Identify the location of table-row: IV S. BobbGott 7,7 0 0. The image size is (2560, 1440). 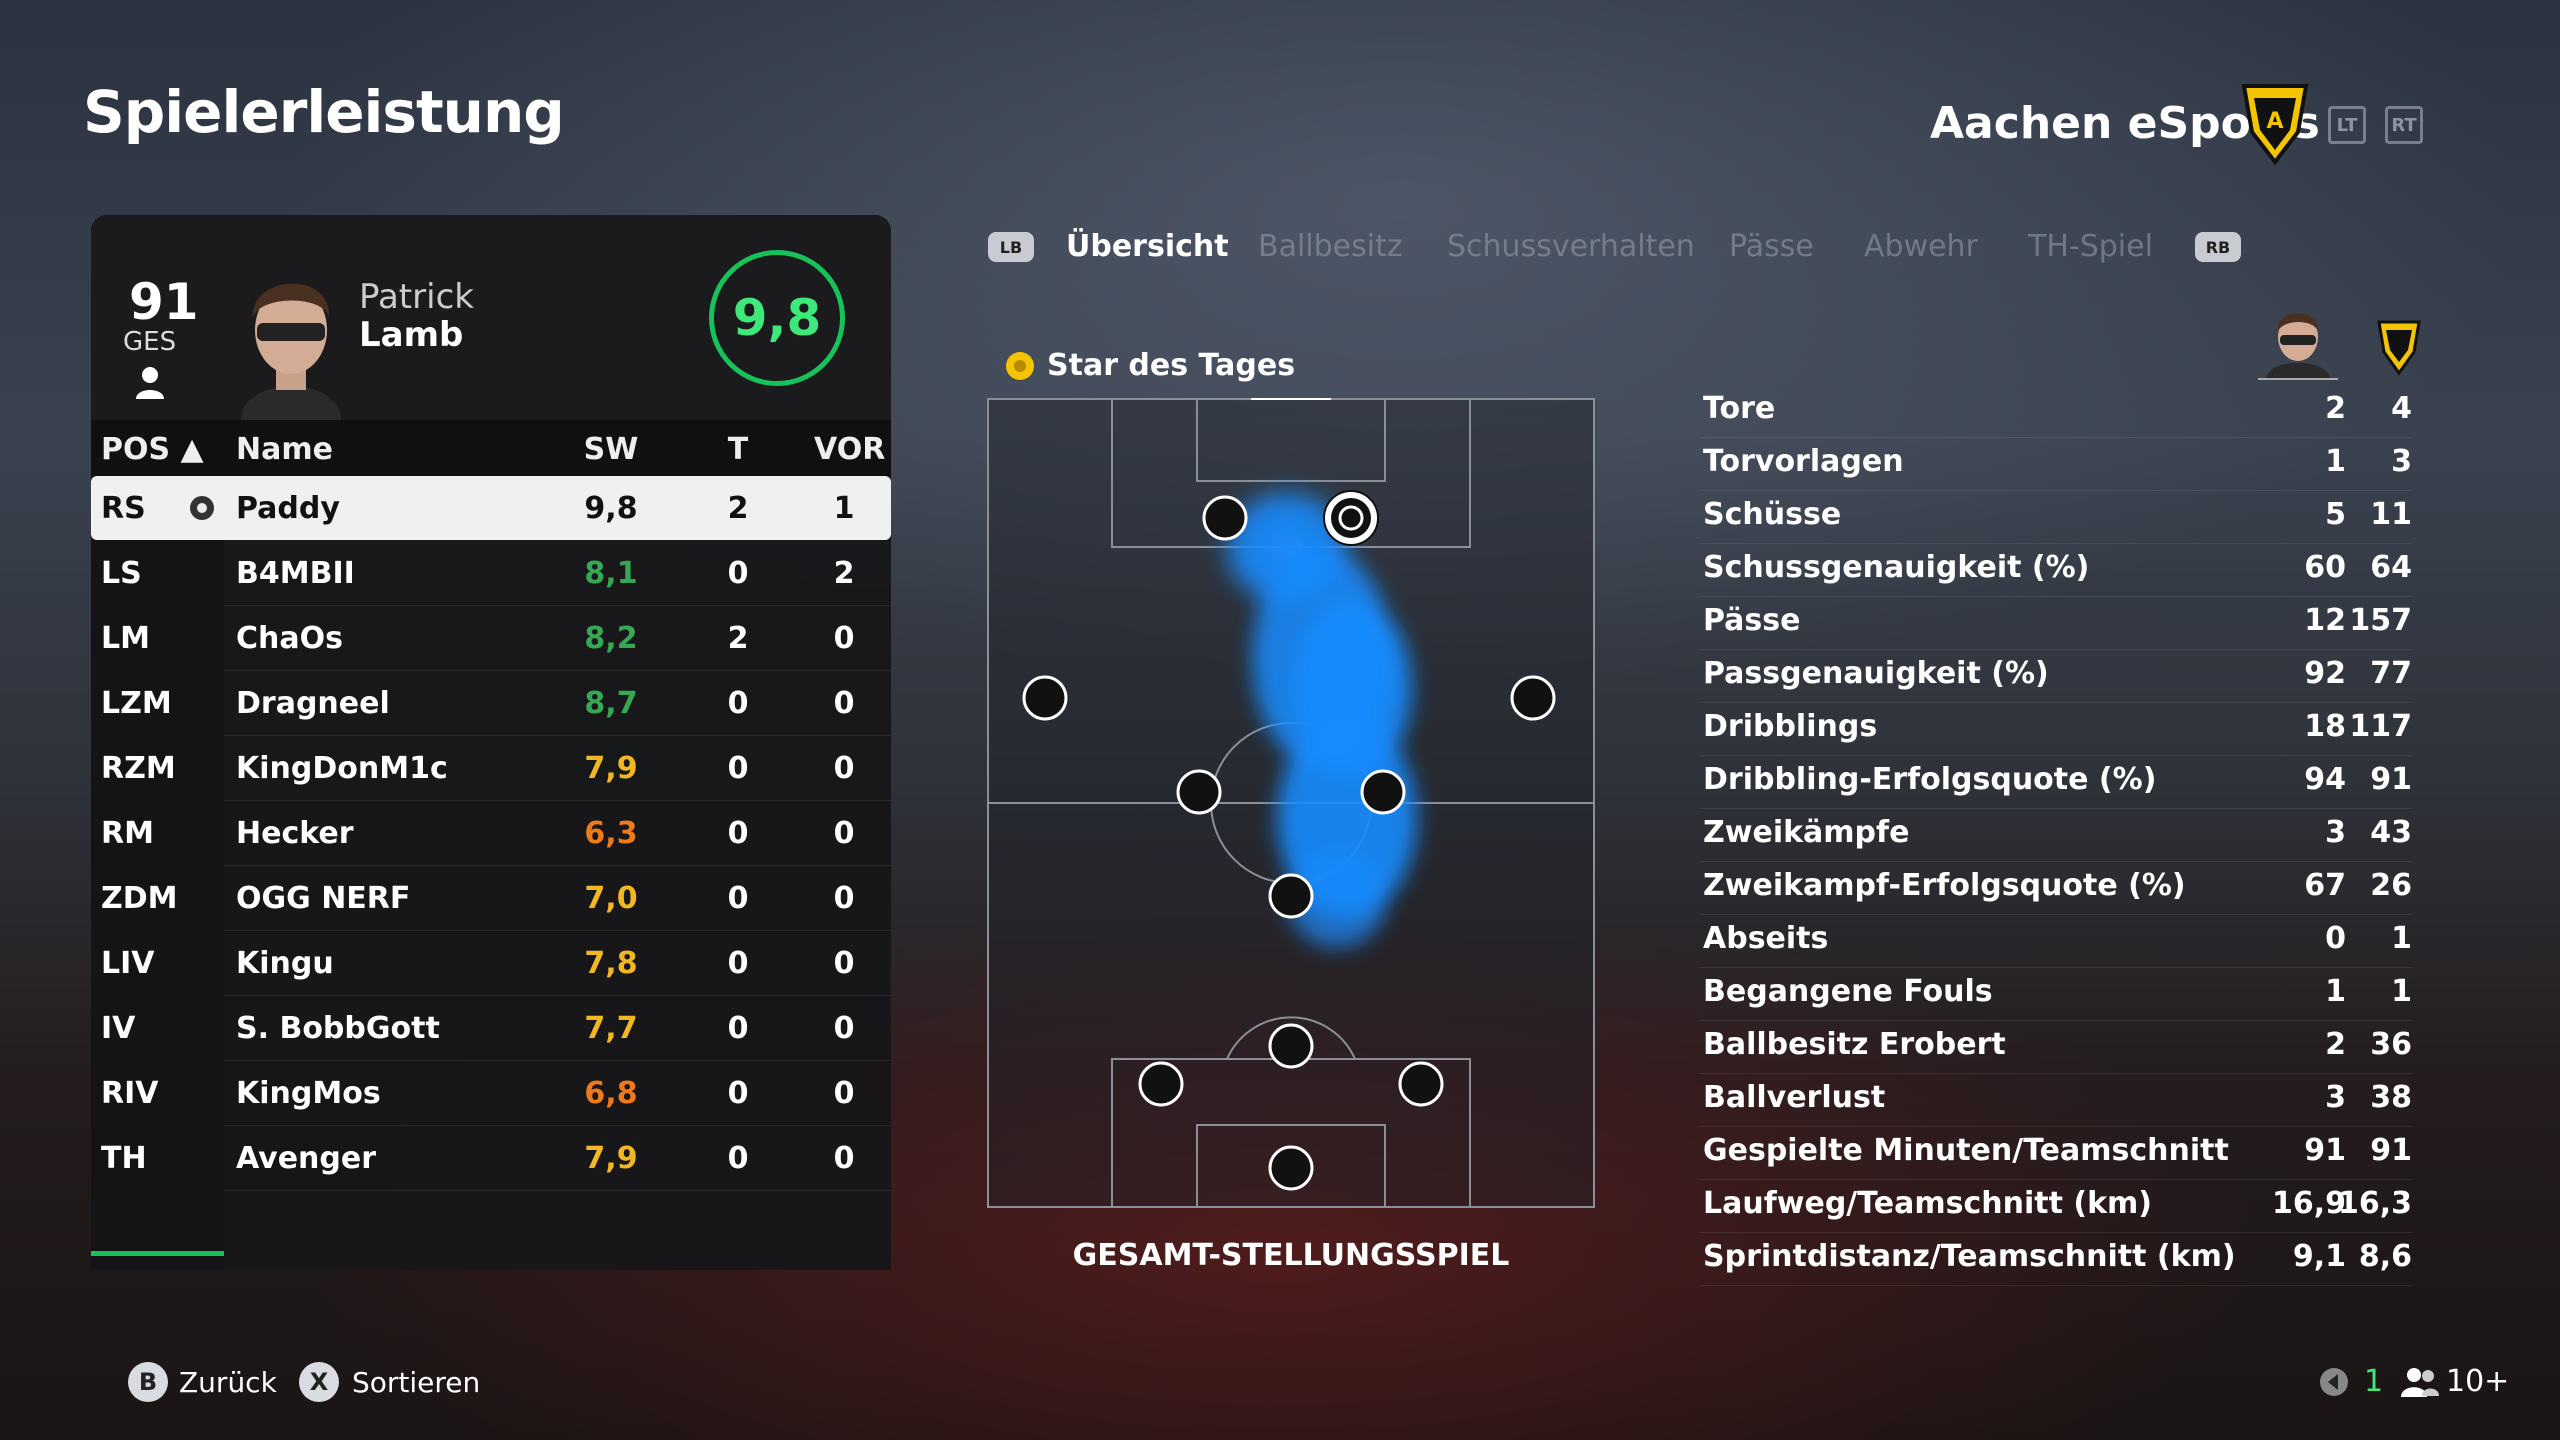
(491, 1028).